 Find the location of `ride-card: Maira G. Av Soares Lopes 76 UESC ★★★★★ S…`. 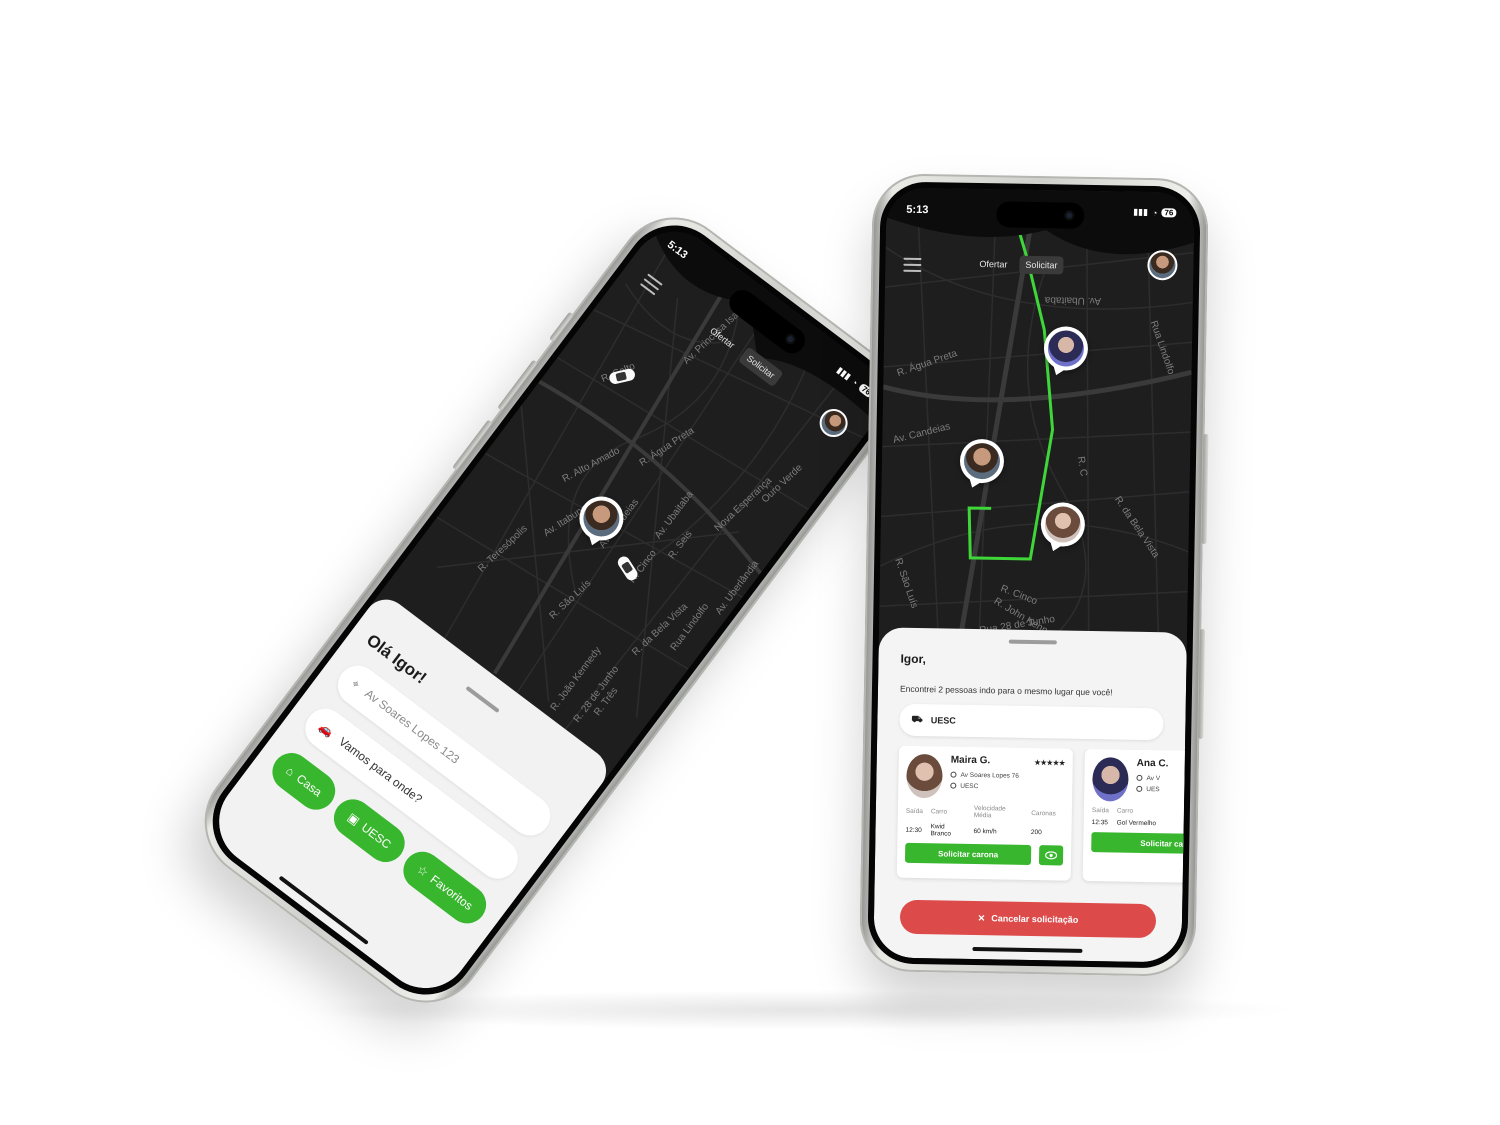

ride-card: Maira G. Av Soares Lopes 76 UESC ★★★★★ S… is located at coordinates (984, 813).